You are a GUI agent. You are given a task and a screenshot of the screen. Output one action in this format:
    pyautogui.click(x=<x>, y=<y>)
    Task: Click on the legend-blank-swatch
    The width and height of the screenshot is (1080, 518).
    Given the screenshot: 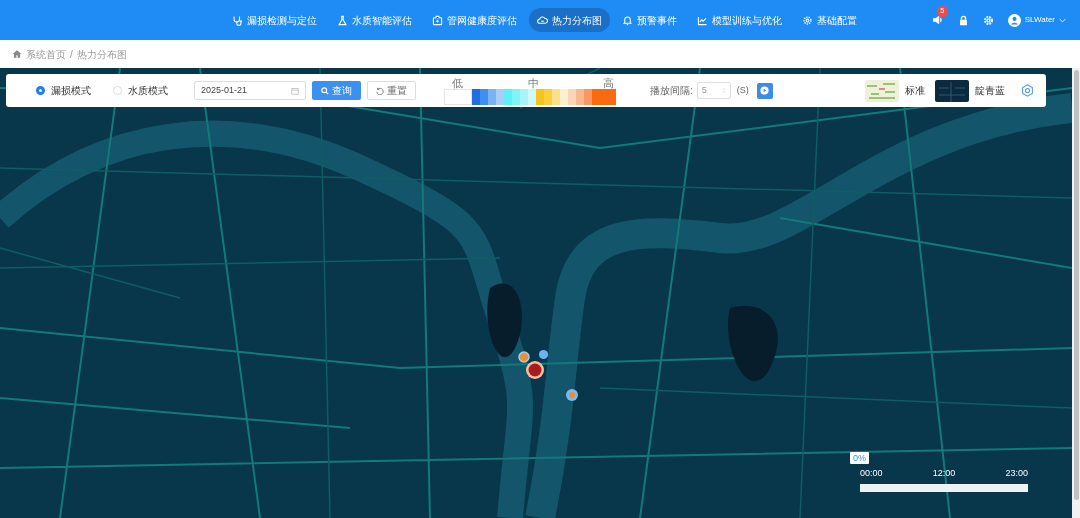 What is the action you would take?
    pyautogui.click(x=458, y=96)
    